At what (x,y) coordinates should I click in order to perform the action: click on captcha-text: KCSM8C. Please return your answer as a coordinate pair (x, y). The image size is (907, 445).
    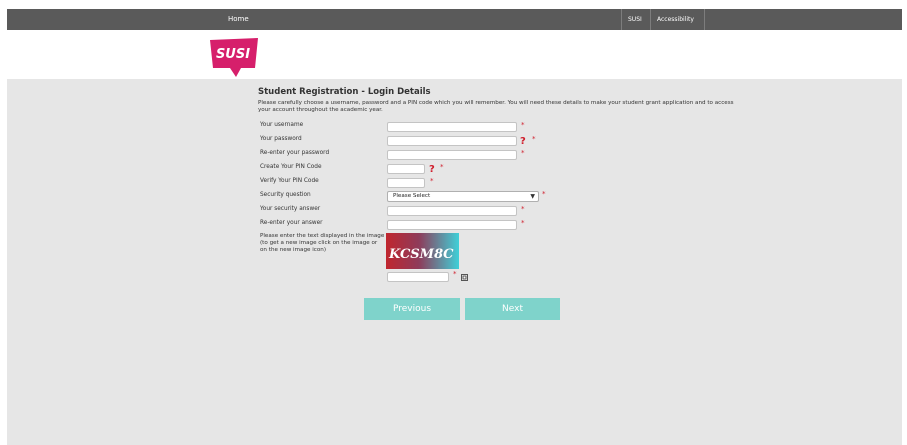
    Looking at the image, I should click on (421, 254).